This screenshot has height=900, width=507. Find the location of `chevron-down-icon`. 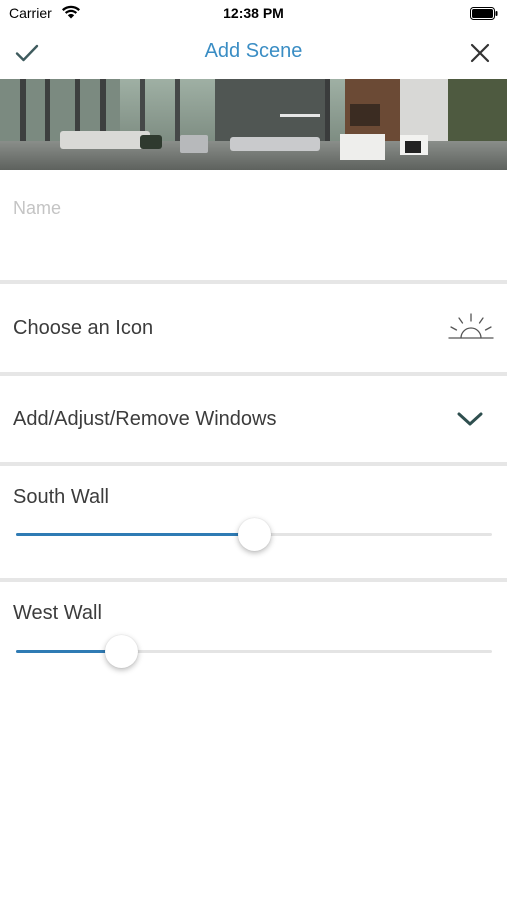

chevron-down-icon is located at coordinates (470, 419).